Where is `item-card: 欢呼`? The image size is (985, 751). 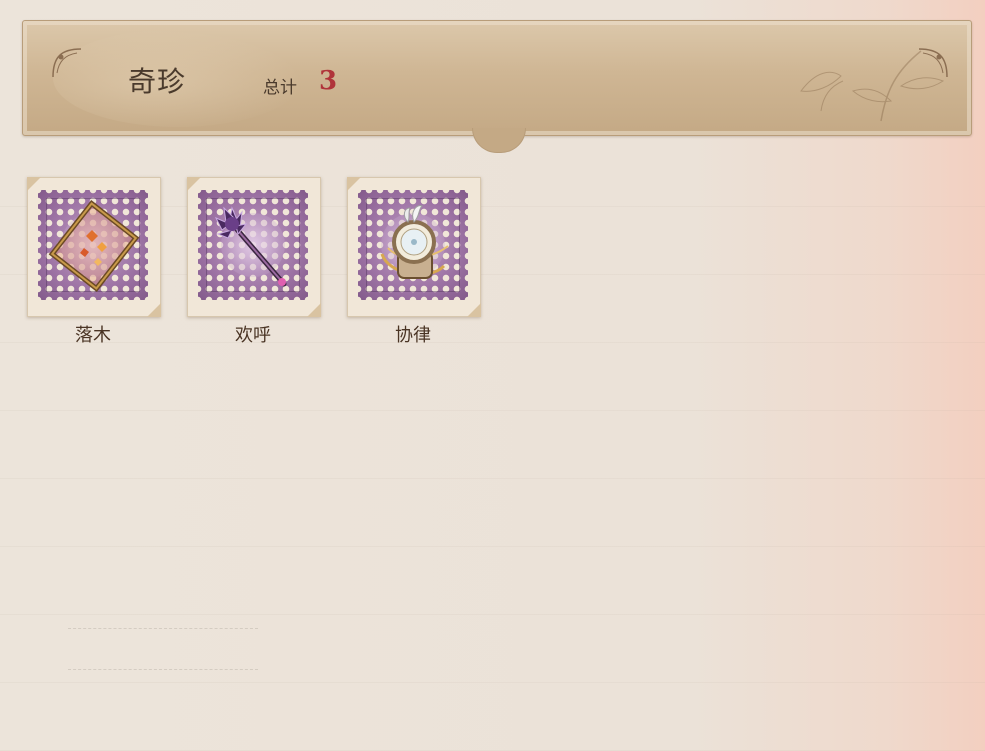
item-card: 欢呼 is located at coordinates (254, 262).